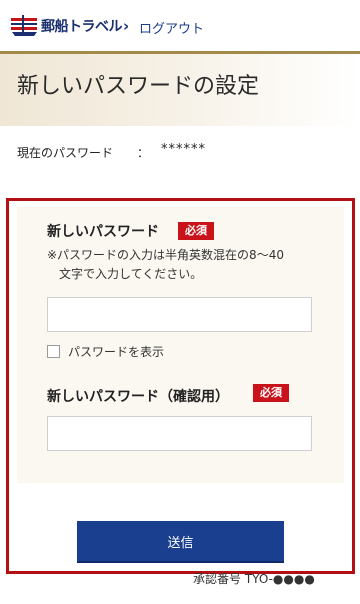 This screenshot has height=604, width=360. What do you see at coordinates (179, 314) in the screenshot?
I see `new-password-input` at bounding box center [179, 314].